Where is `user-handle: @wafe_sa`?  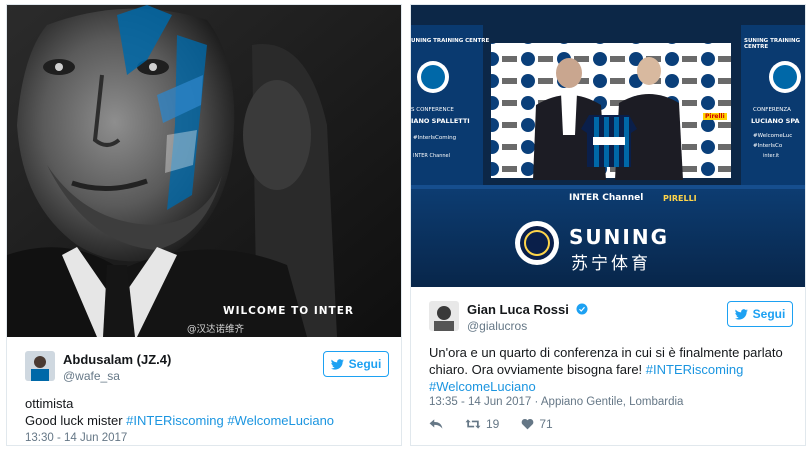 user-handle: @wafe_sa is located at coordinates (91, 376).